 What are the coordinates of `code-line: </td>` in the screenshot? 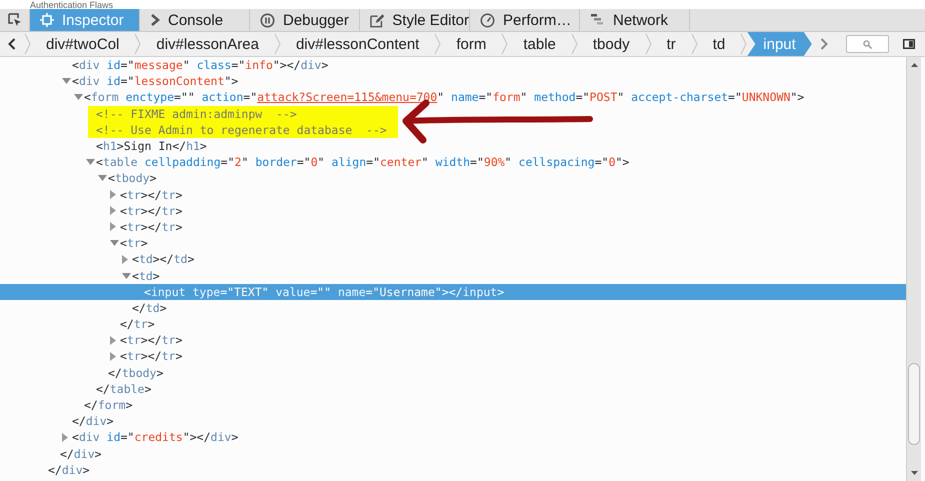 It's located at (149, 308).